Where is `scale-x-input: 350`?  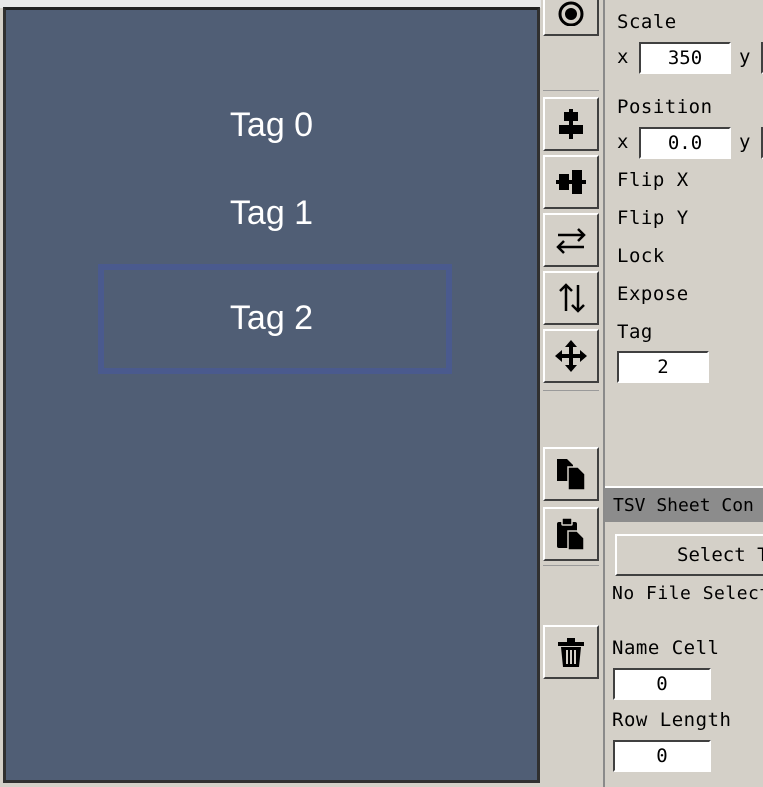 scale-x-input: 350 is located at coordinates (685, 58).